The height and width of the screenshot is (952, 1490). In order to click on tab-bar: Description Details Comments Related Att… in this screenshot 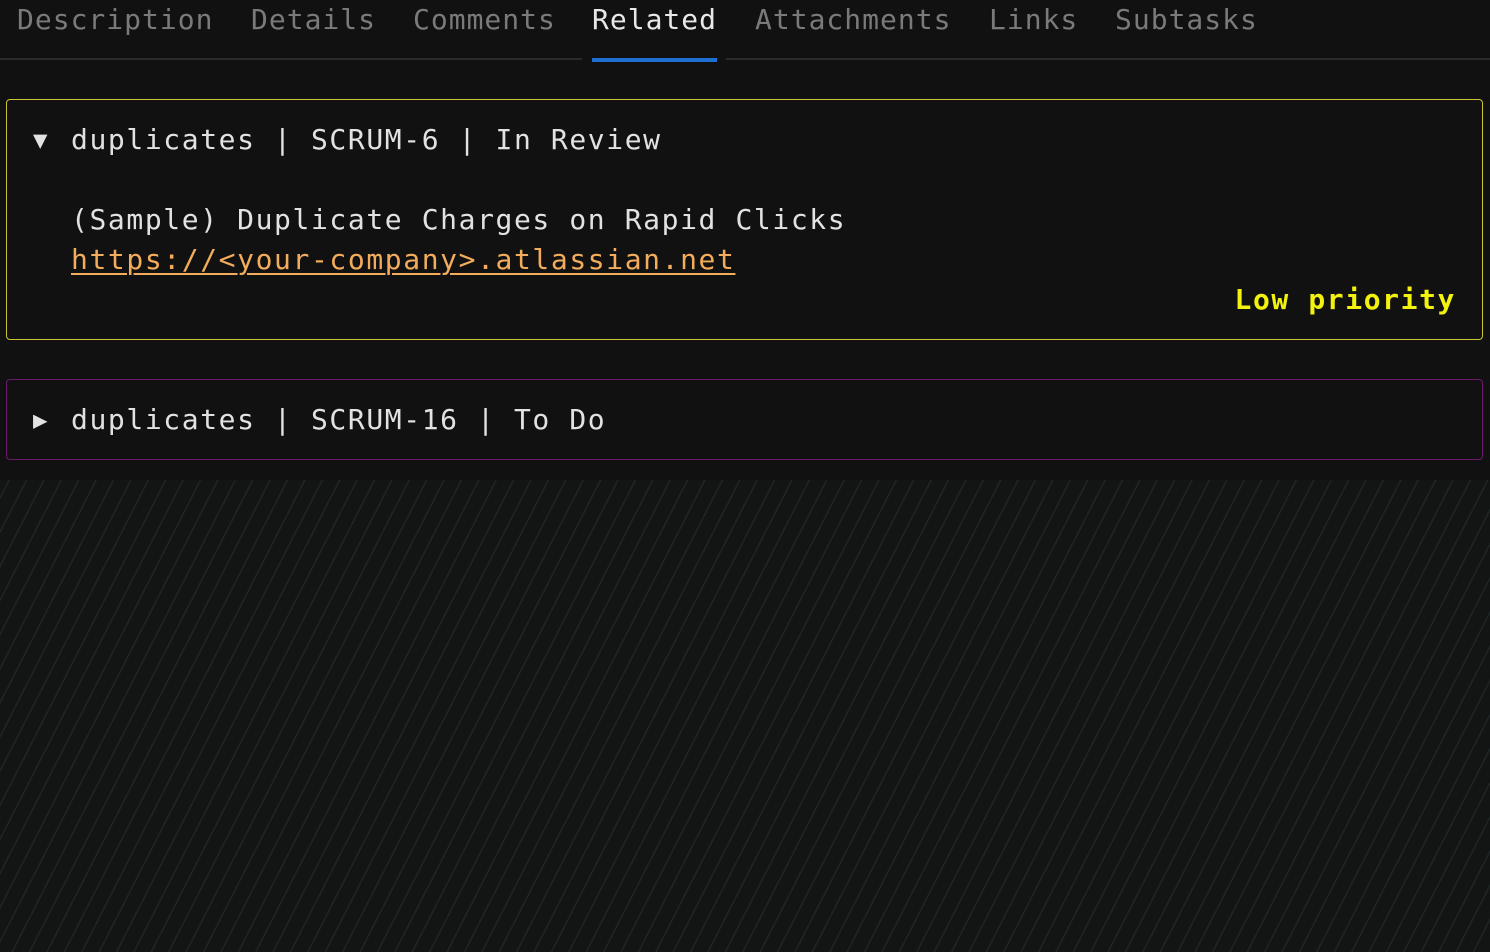, I will do `click(745, 31)`.